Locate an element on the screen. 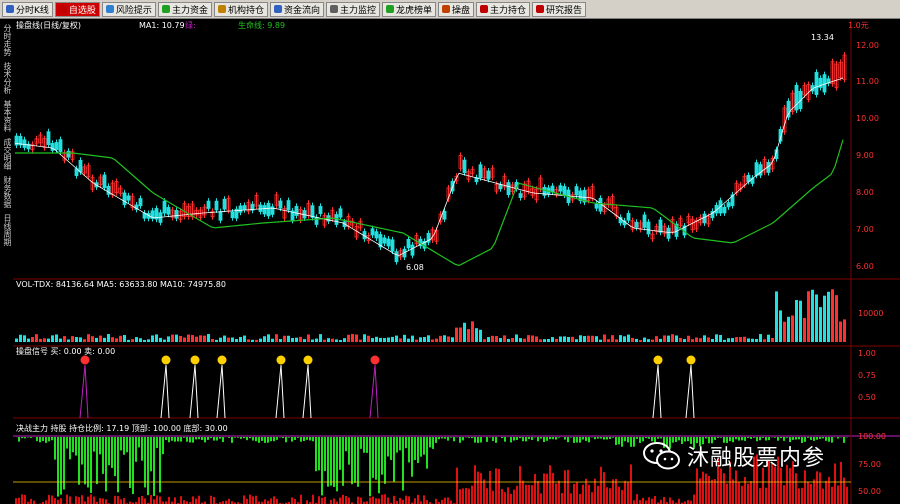 The image size is (900, 504). price-tick: 12.00 is located at coordinates (867, 45).